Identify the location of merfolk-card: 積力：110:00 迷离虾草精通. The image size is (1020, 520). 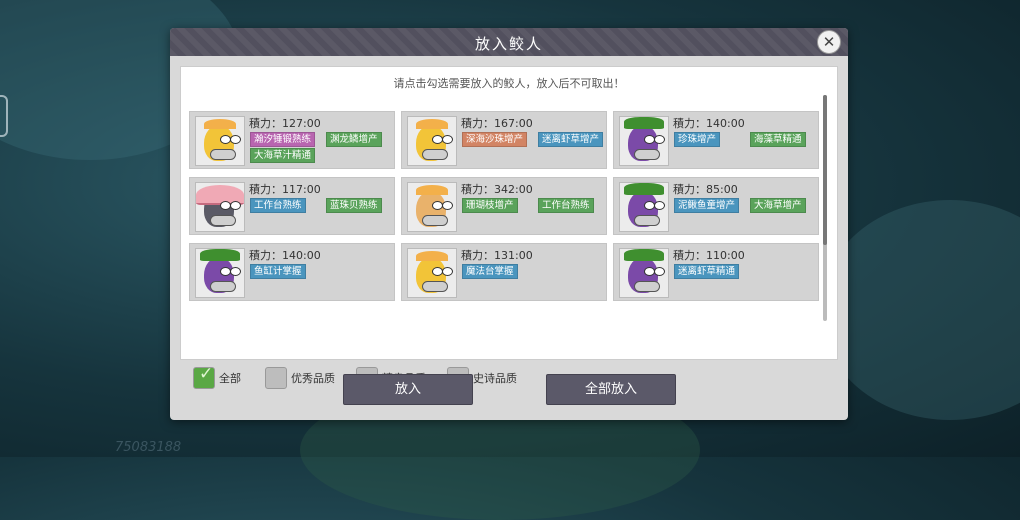
(716, 272).